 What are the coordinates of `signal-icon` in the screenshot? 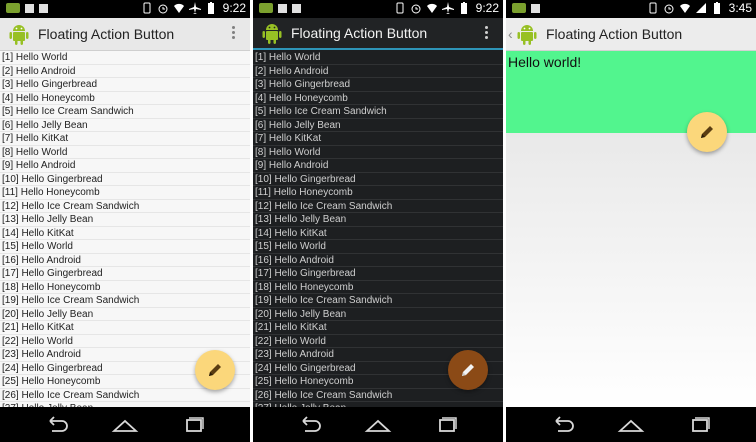 It's located at (700, 8).